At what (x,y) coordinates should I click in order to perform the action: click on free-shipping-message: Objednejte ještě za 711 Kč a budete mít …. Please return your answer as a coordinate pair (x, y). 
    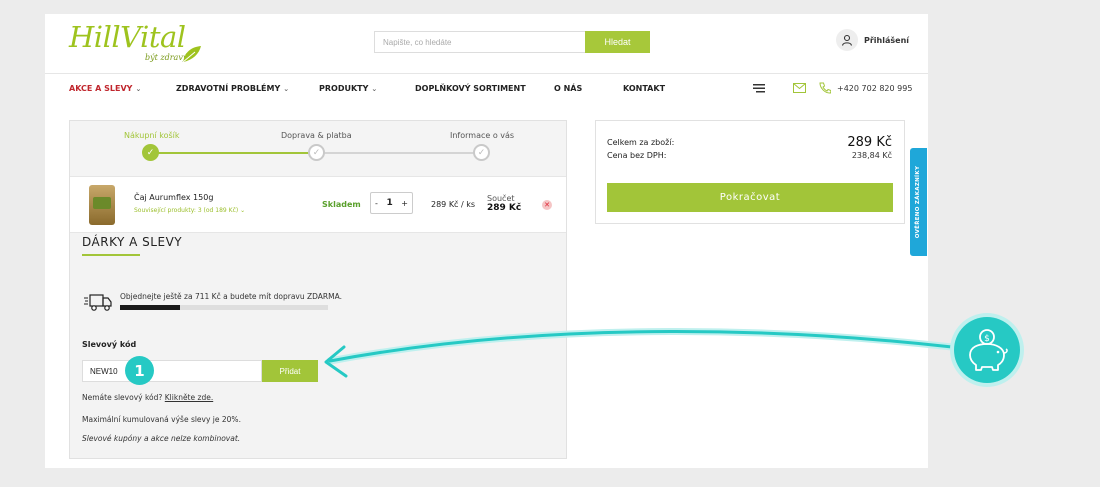
    Looking at the image, I should click on (231, 296).